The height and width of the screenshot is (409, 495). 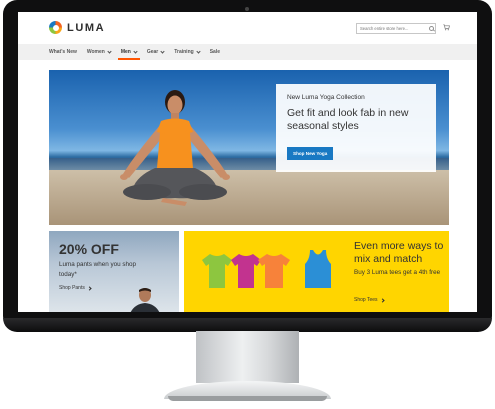 I want to click on nav-item-sale: Sale, so click(x=215, y=52).